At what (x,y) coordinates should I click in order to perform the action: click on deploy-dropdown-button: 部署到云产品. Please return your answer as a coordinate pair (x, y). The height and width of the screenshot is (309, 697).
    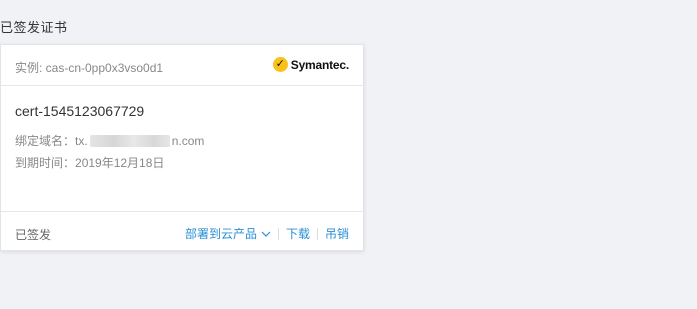
    Looking at the image, I should click on (228, 233).